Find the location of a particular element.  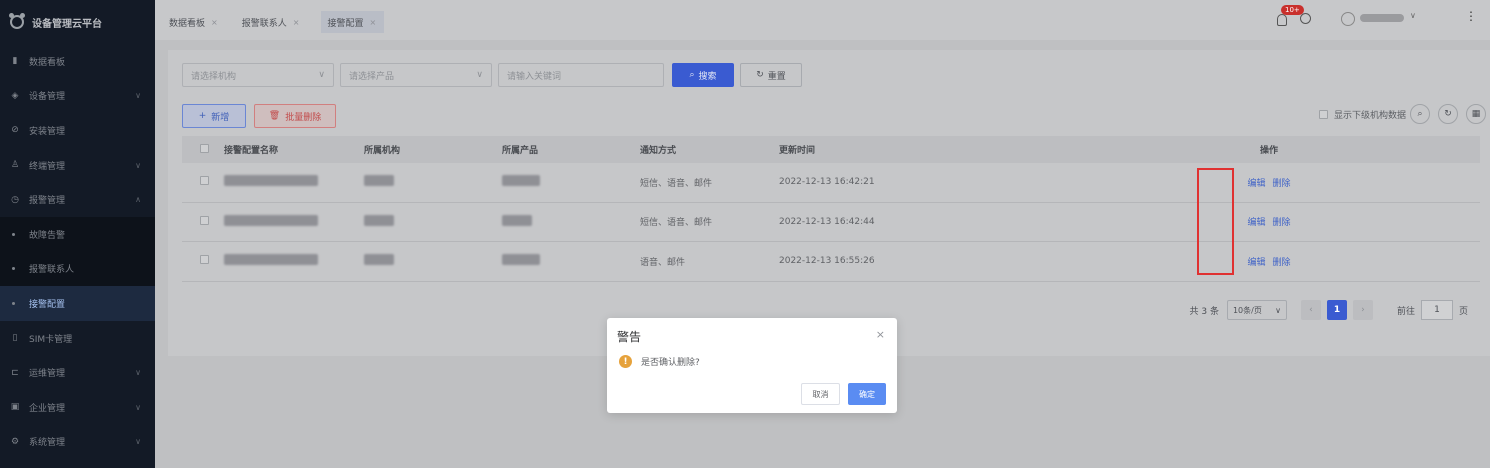

sidebar-item-system: ⚙ 系统管理 ∨ is located at coordinates (77, 442).